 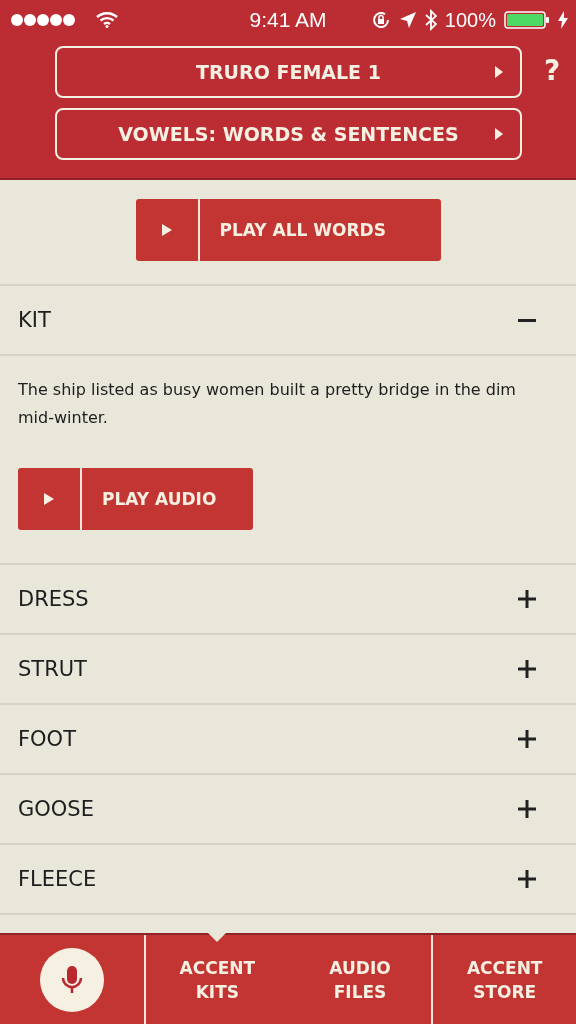 What do you see at coordinates (288, 880) in the screenshot?
I see `accordion-row: FLEECE` at bounding box center [288, 880].